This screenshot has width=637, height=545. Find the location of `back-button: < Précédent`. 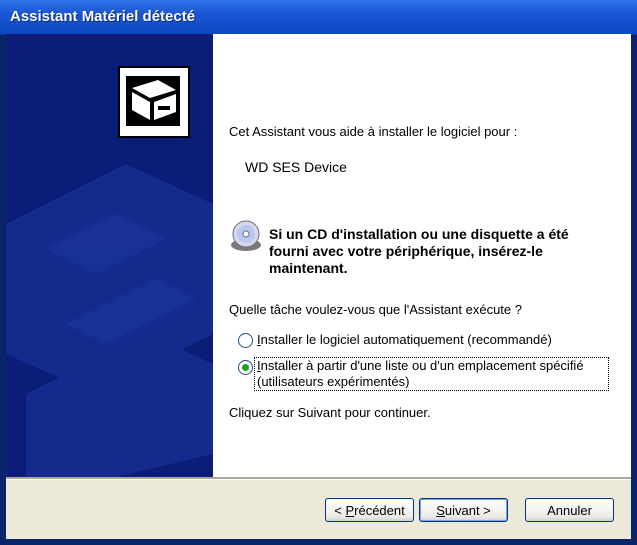

back-button: < Précédent is located at coordinates (369, 510).